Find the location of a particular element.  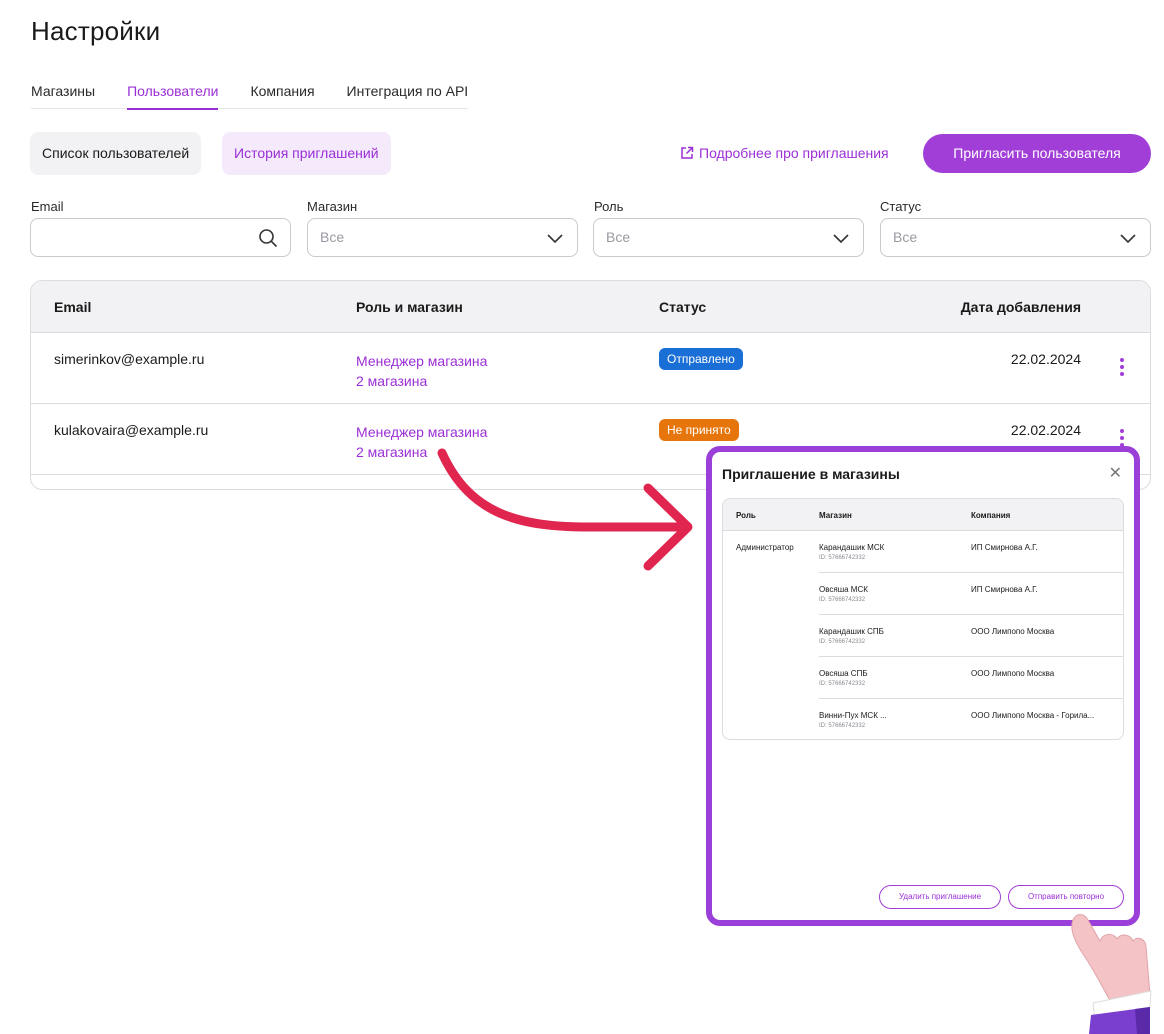

header-email: Email is located at coordinates (73, 307).